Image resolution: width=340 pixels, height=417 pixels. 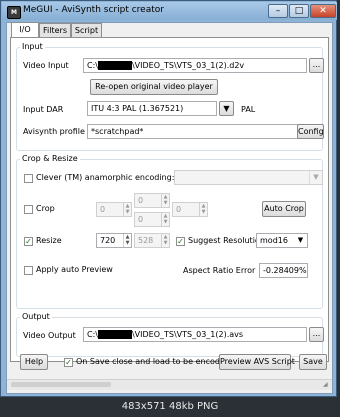 I want to click on input-dar-label: Input DAR, so click(x=43, y=109).